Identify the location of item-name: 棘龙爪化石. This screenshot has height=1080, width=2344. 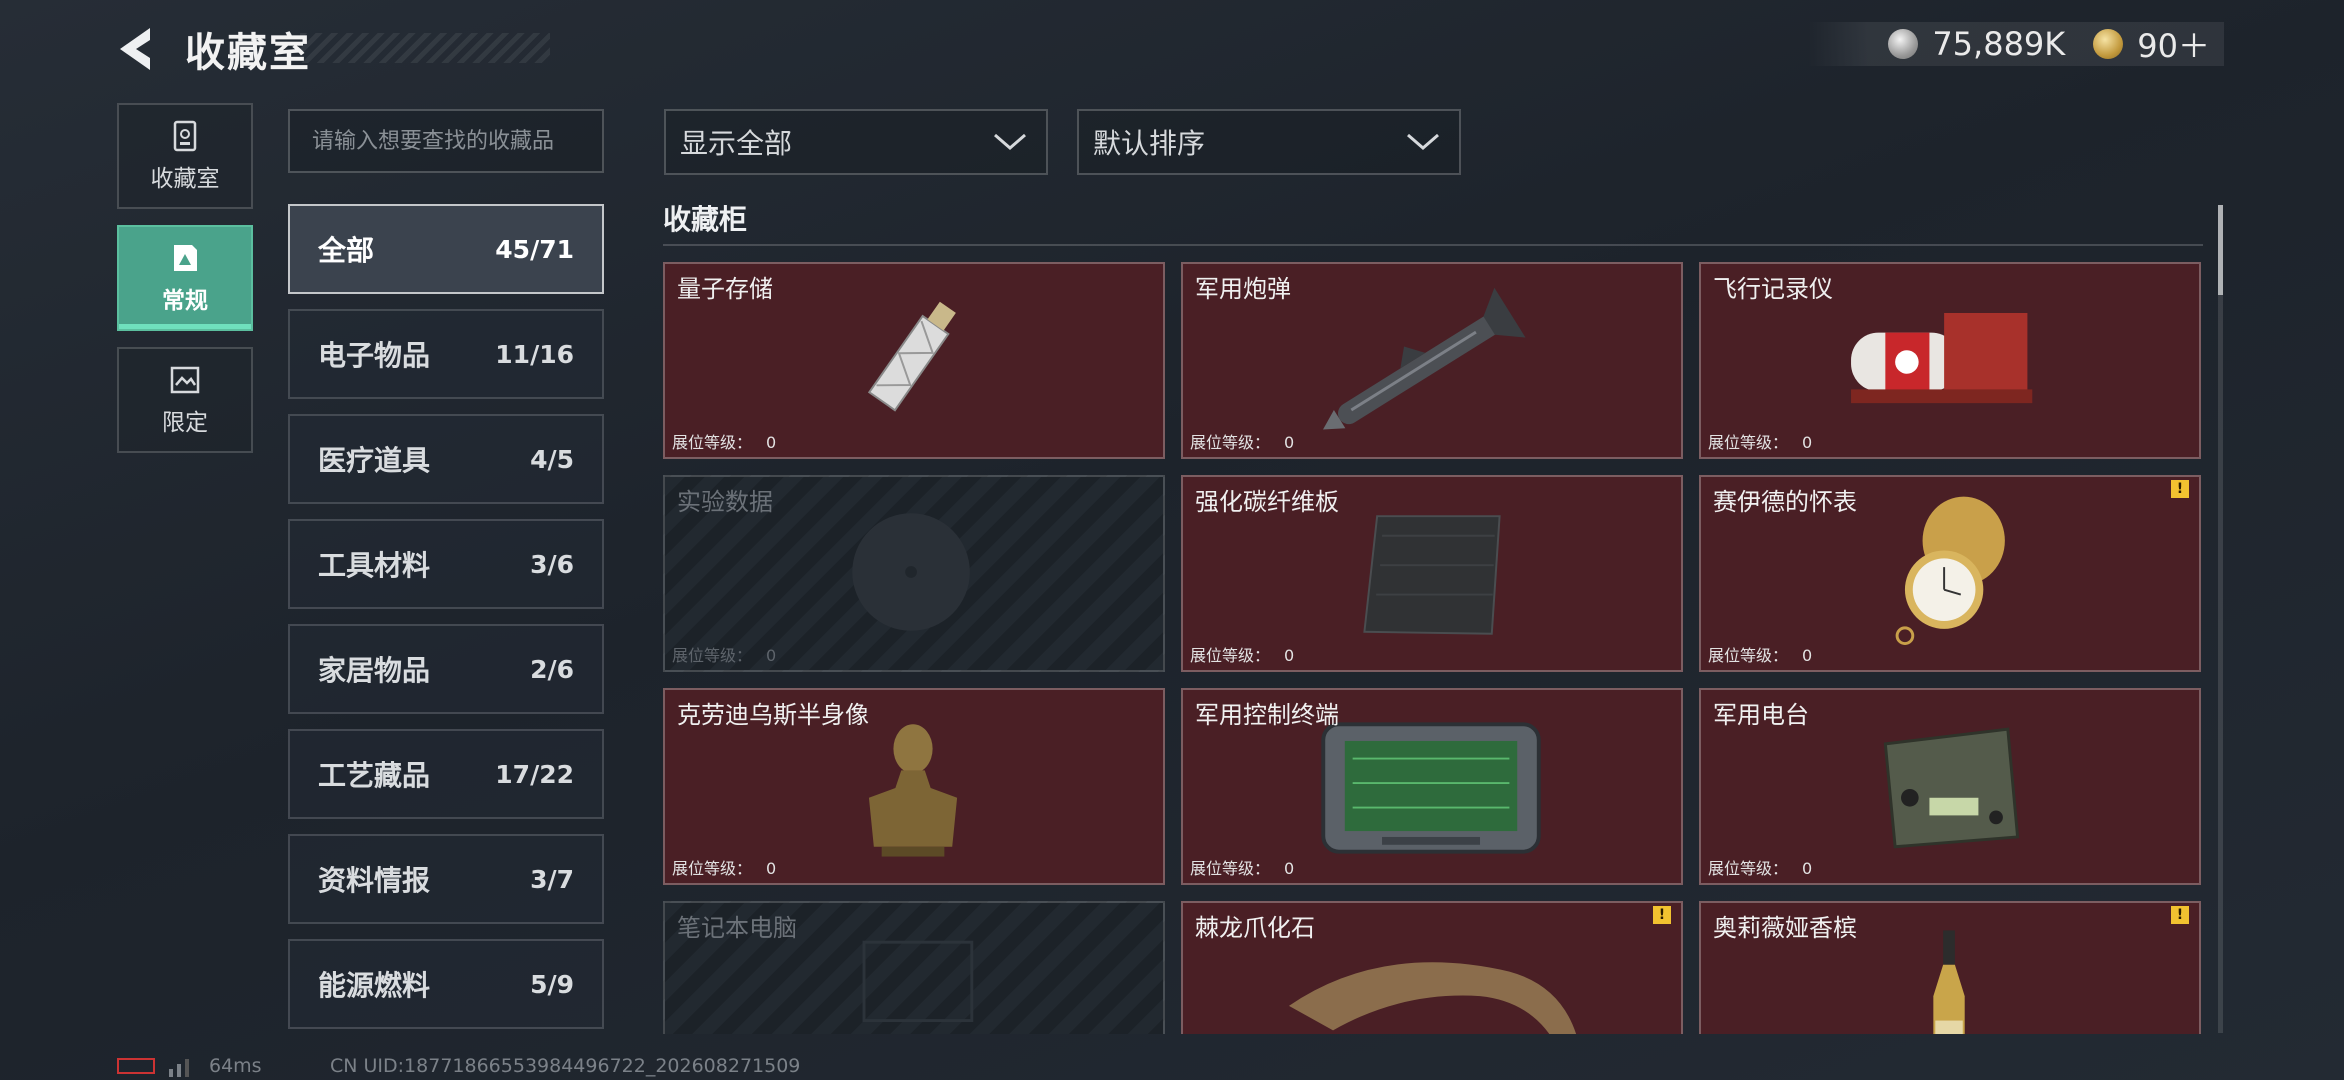
(1255, 928).